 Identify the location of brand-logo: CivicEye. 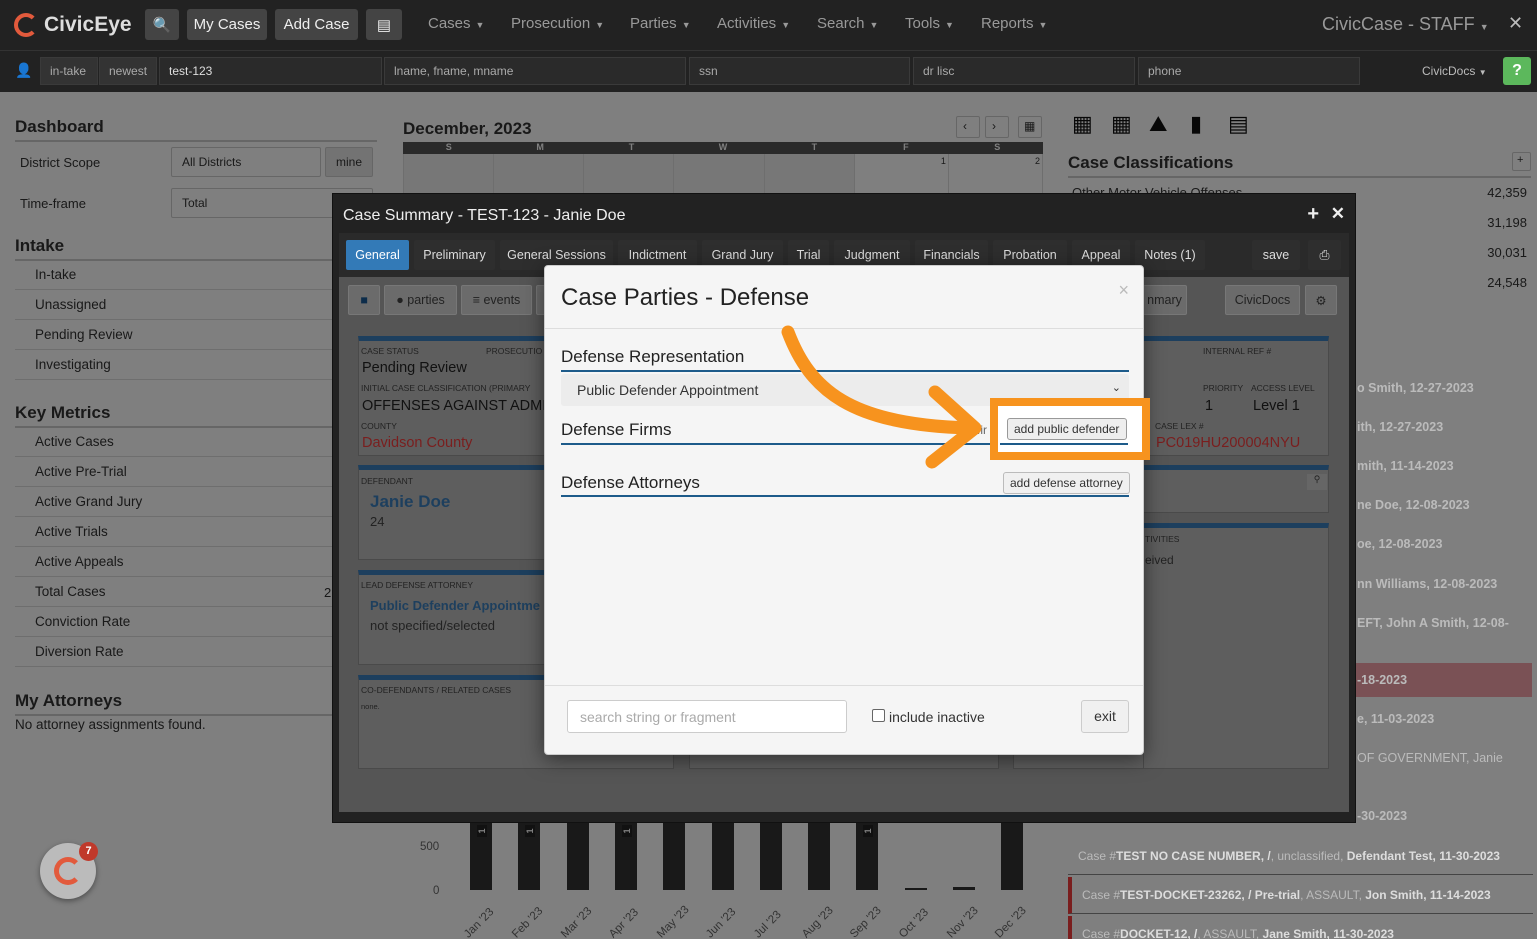
(73, 25).